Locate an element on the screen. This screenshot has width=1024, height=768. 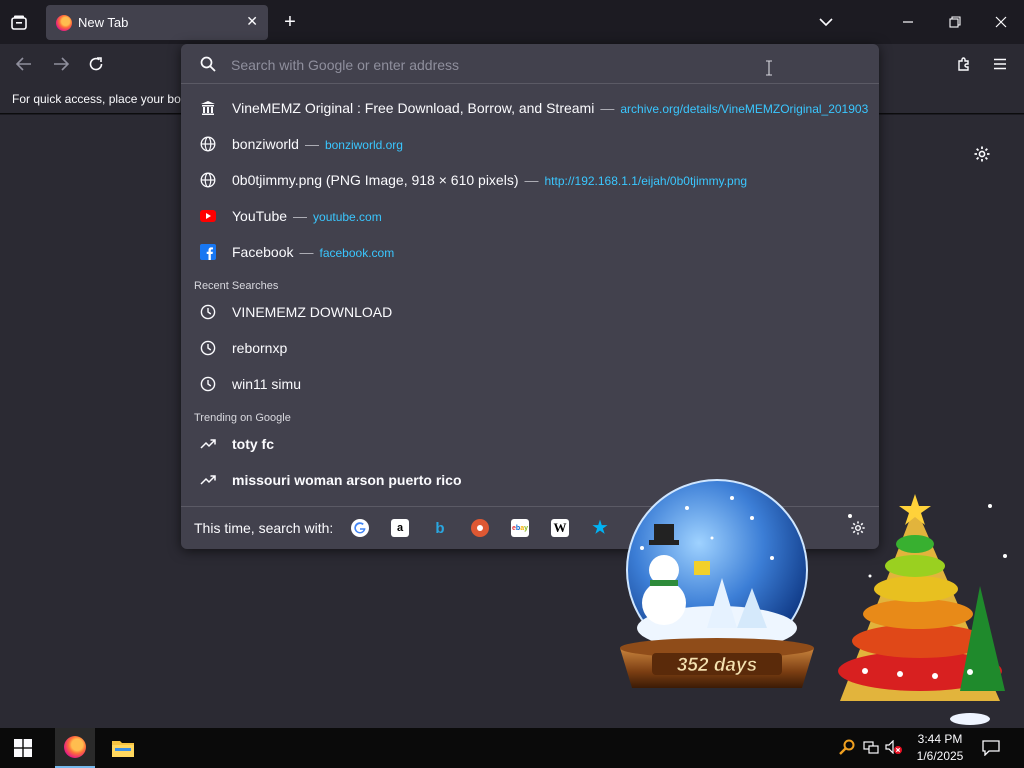
puzzle-piece-icon is located at coordinates (963, 64).